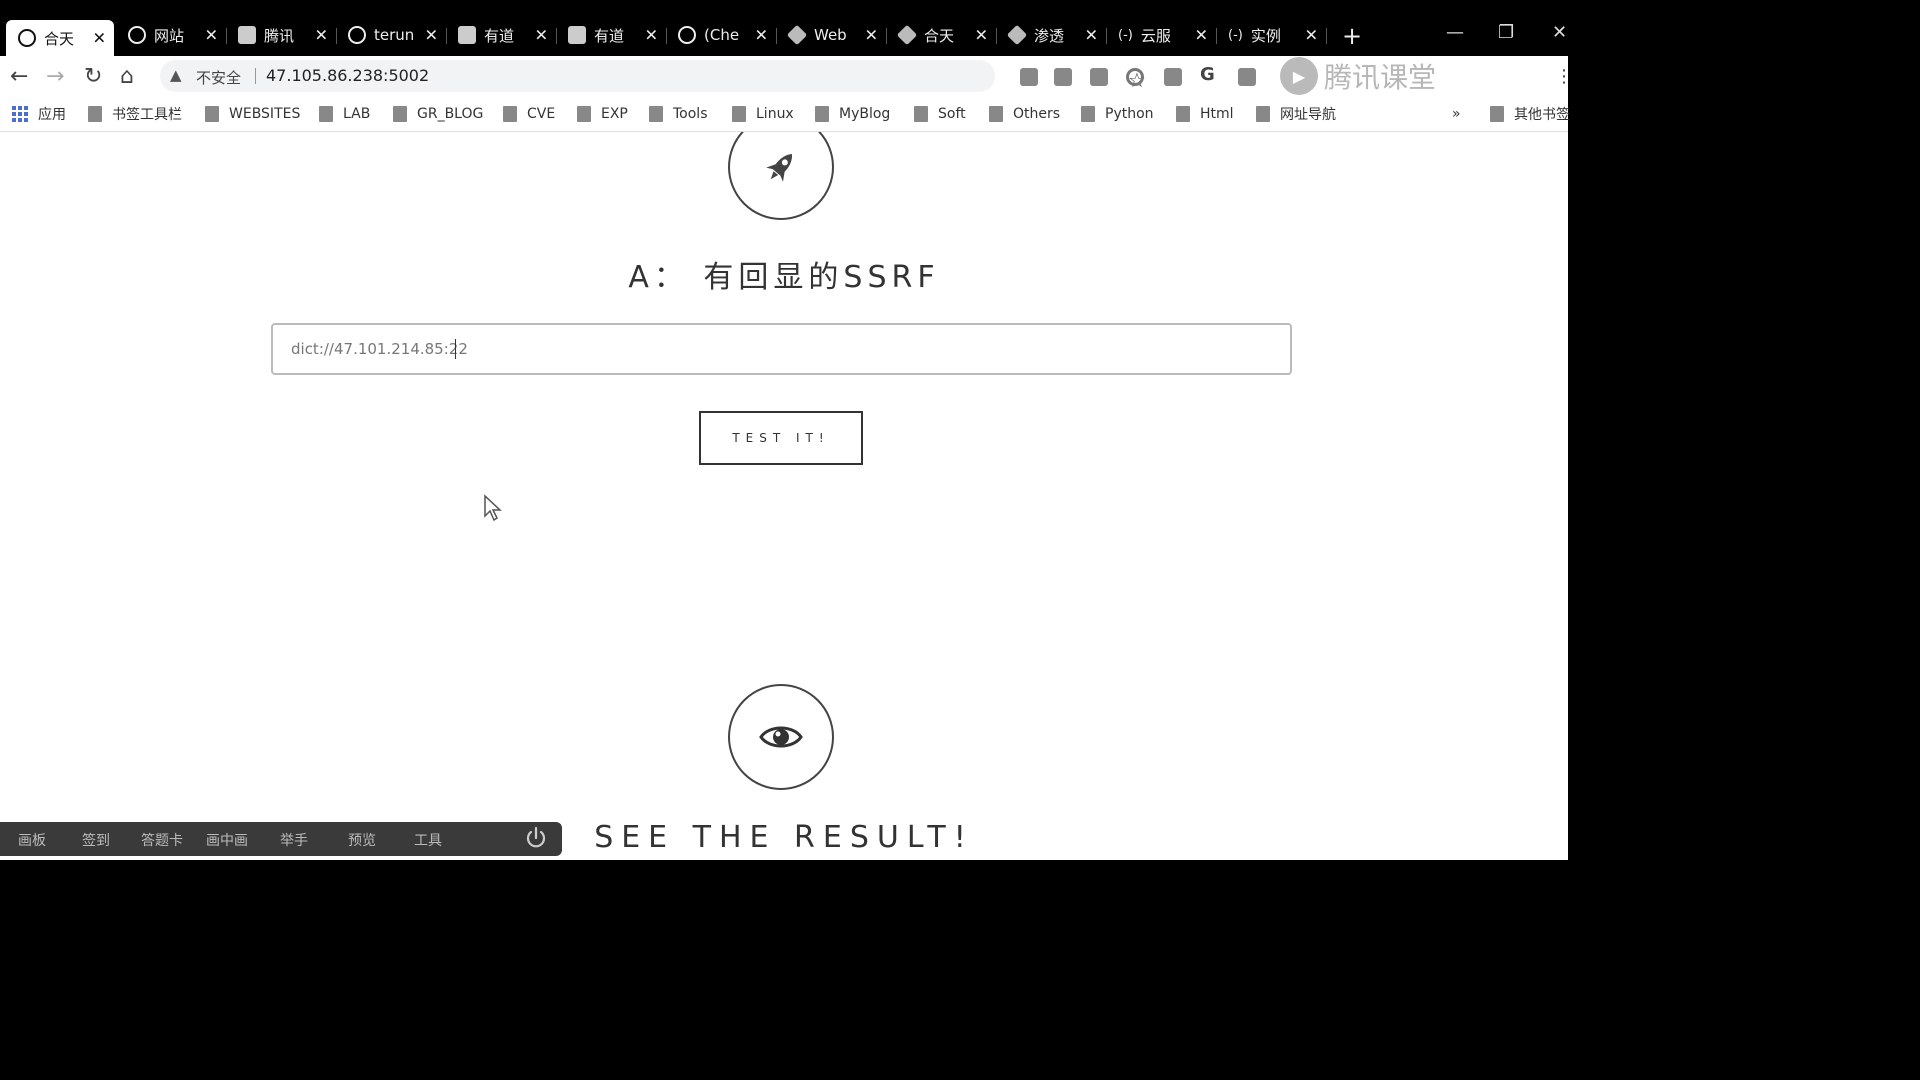 The image size is (1920, 1080). Describe the element at coordinates (781, 737) in the screenshot. I see `eye-icon` at that location.